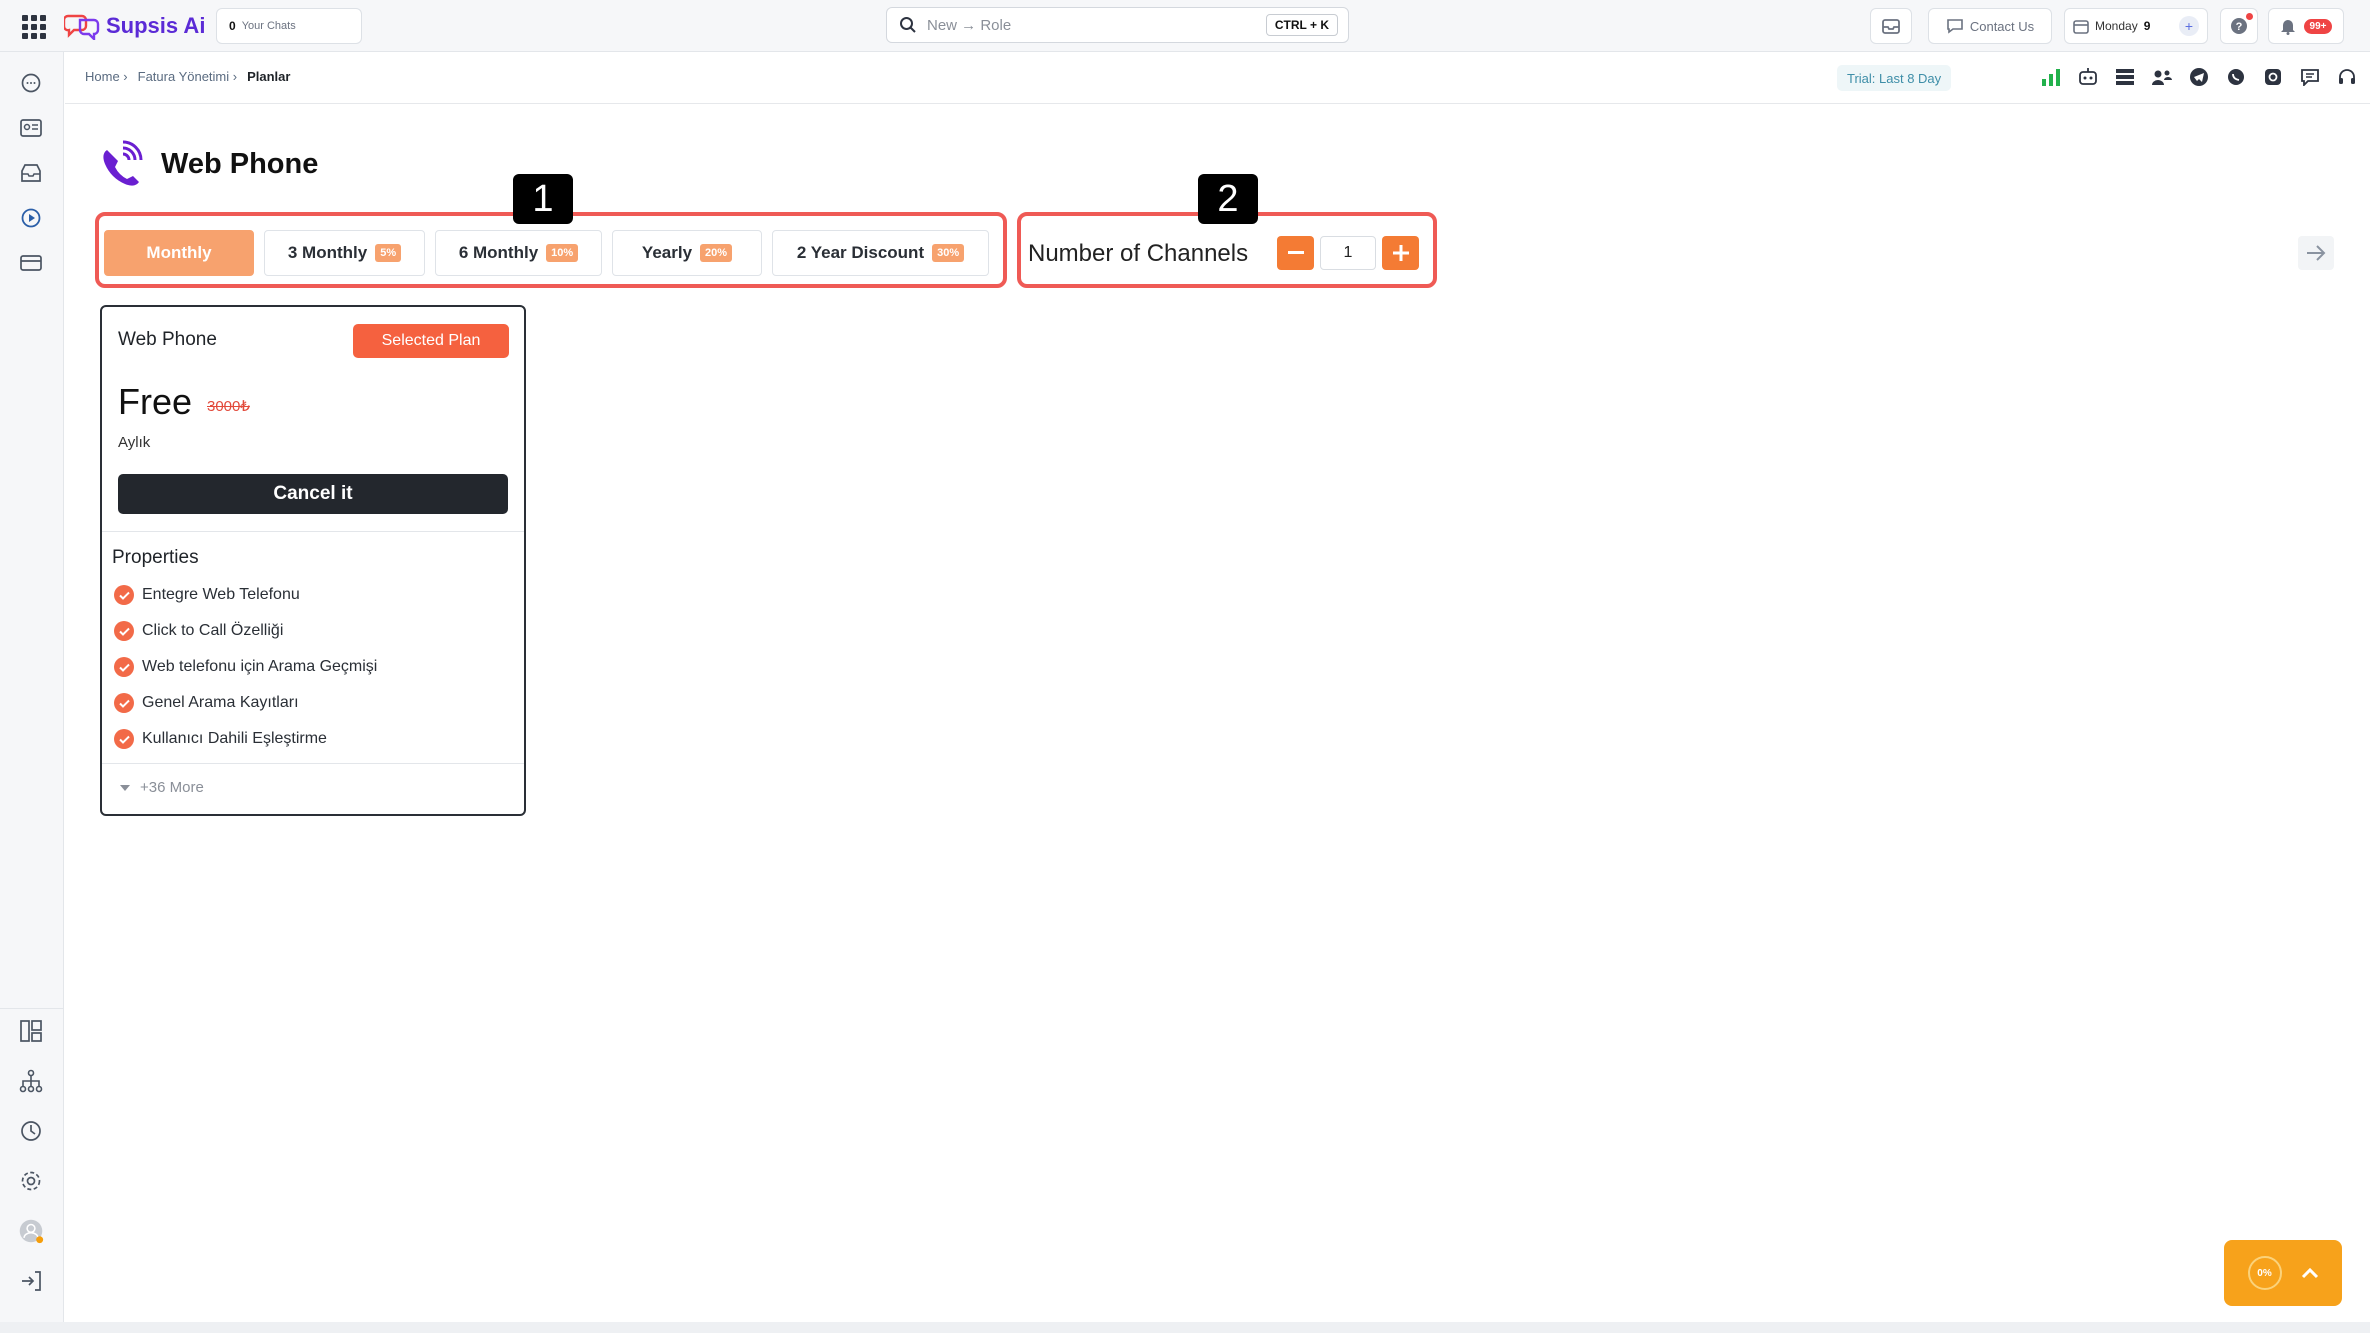  I want to click on help-button: ?, so click(2239, 26).